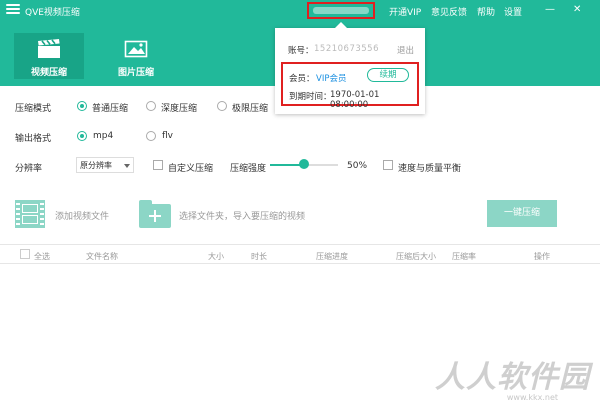 This screenshot has height=404, width=600. Describe the element at coordinates (248, 169) in the screenshot. I see `strength-label: 压缩强度` at that location.